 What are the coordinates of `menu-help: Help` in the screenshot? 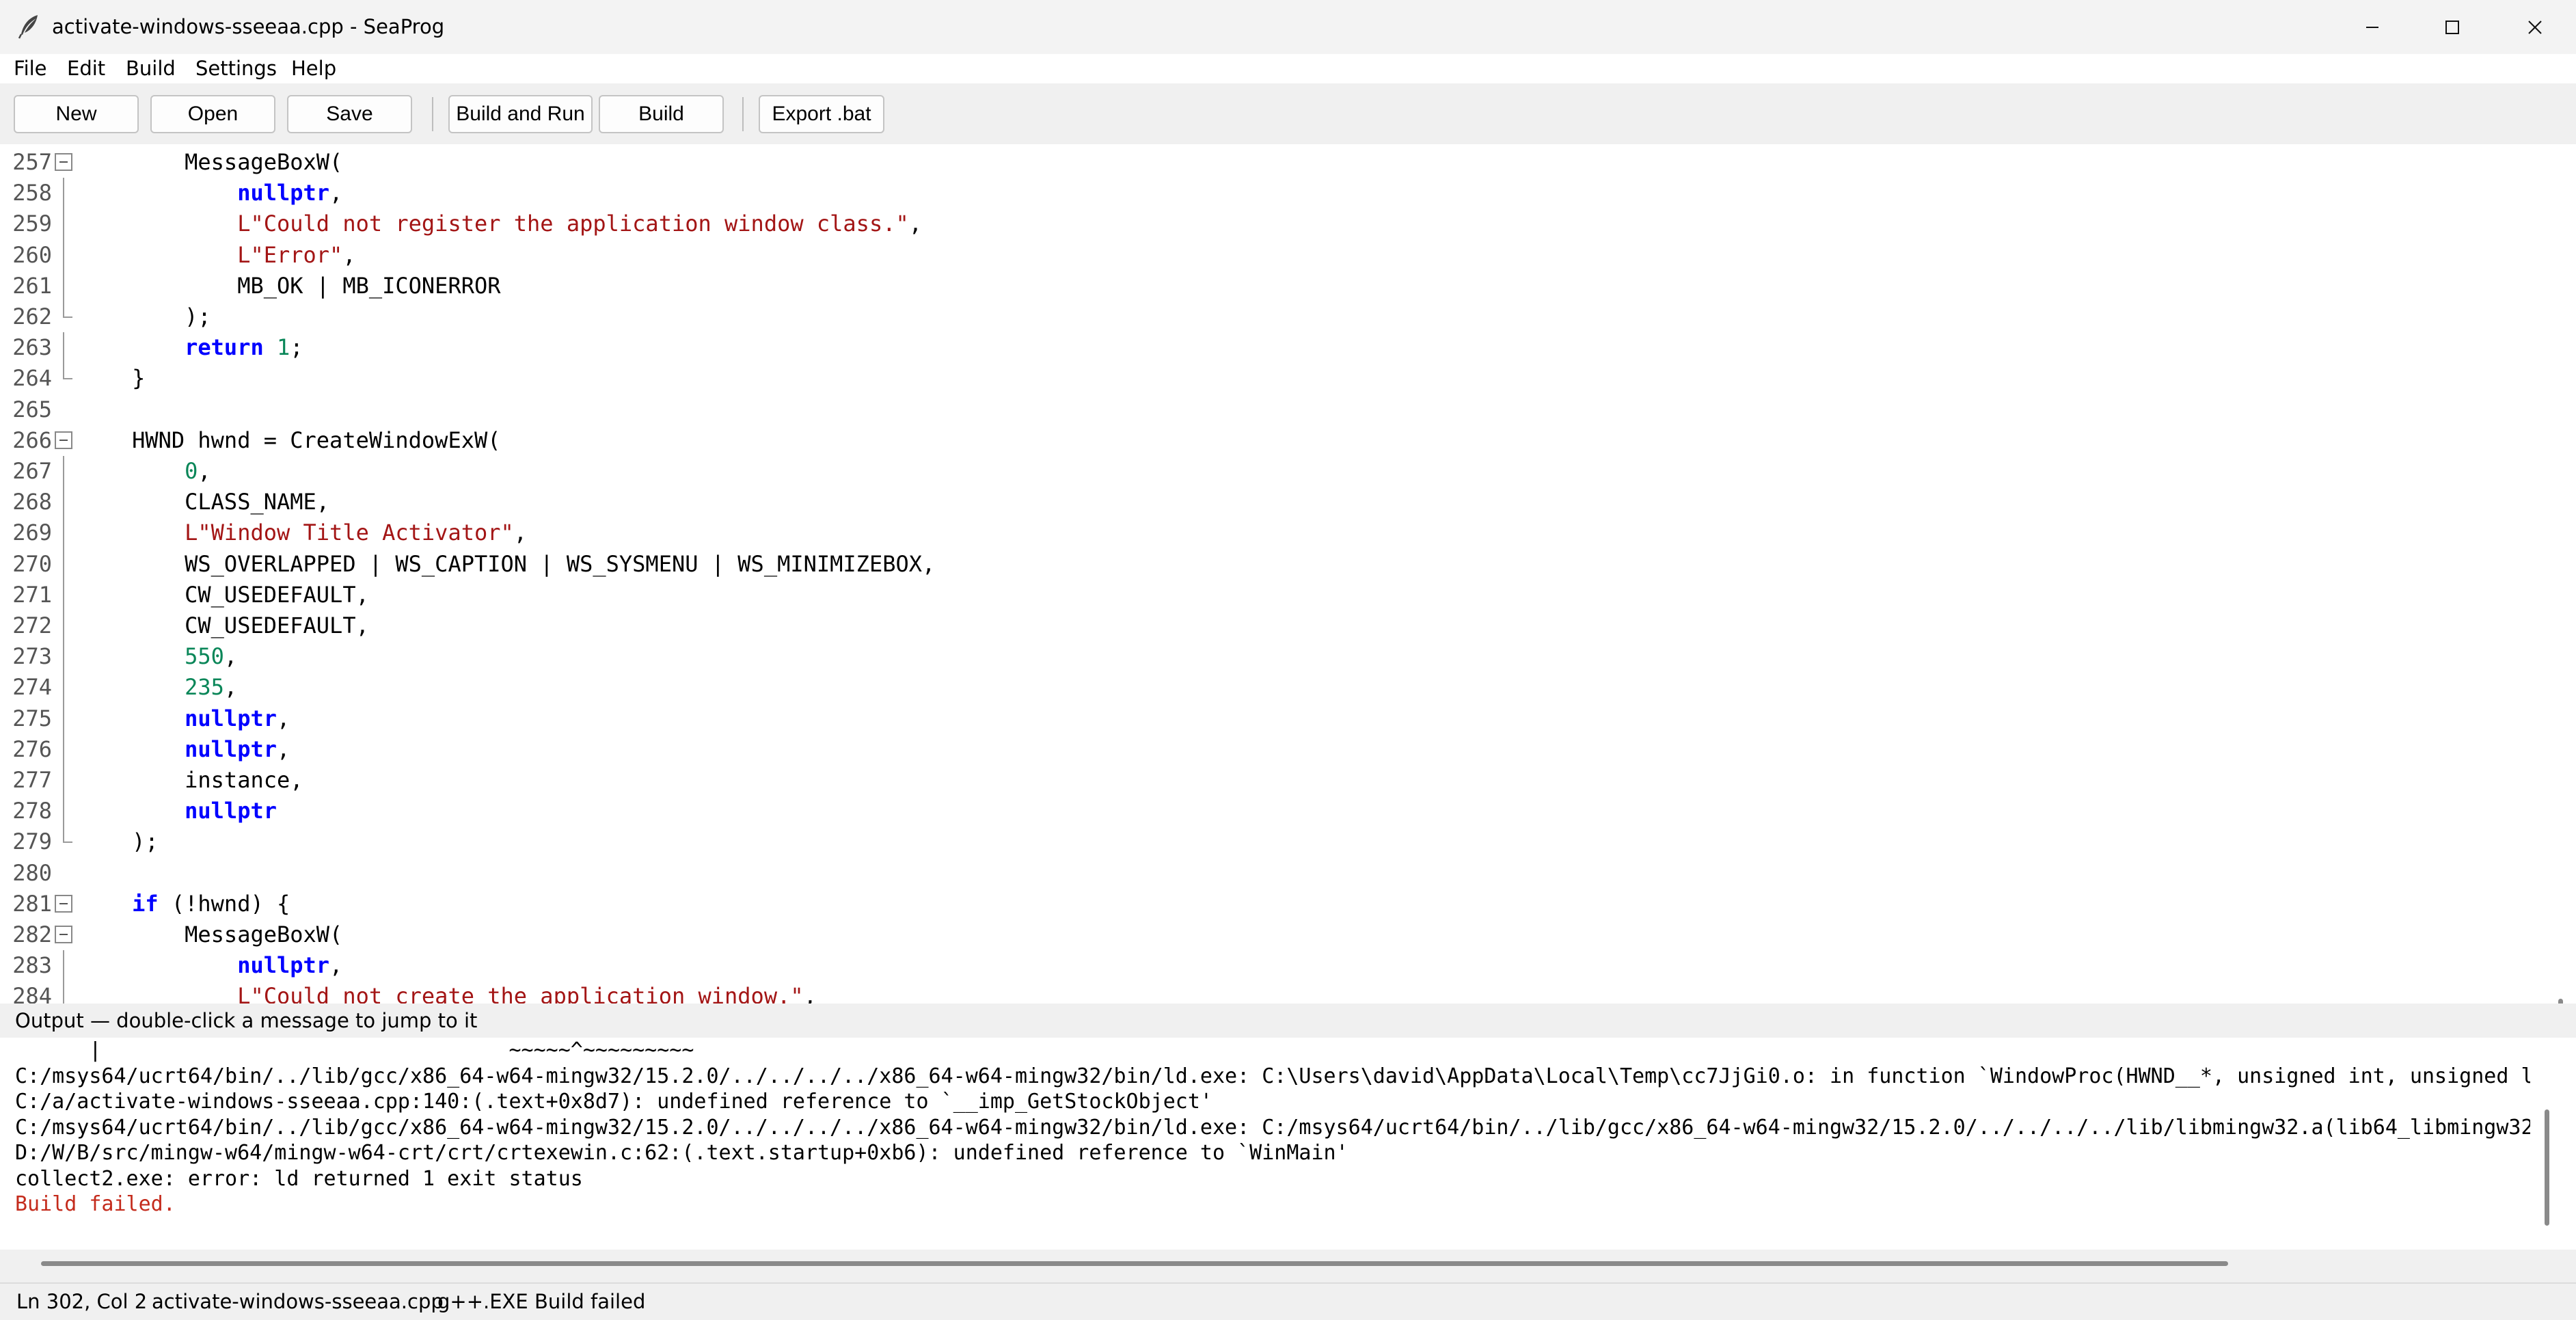 It's located at (313, 68).